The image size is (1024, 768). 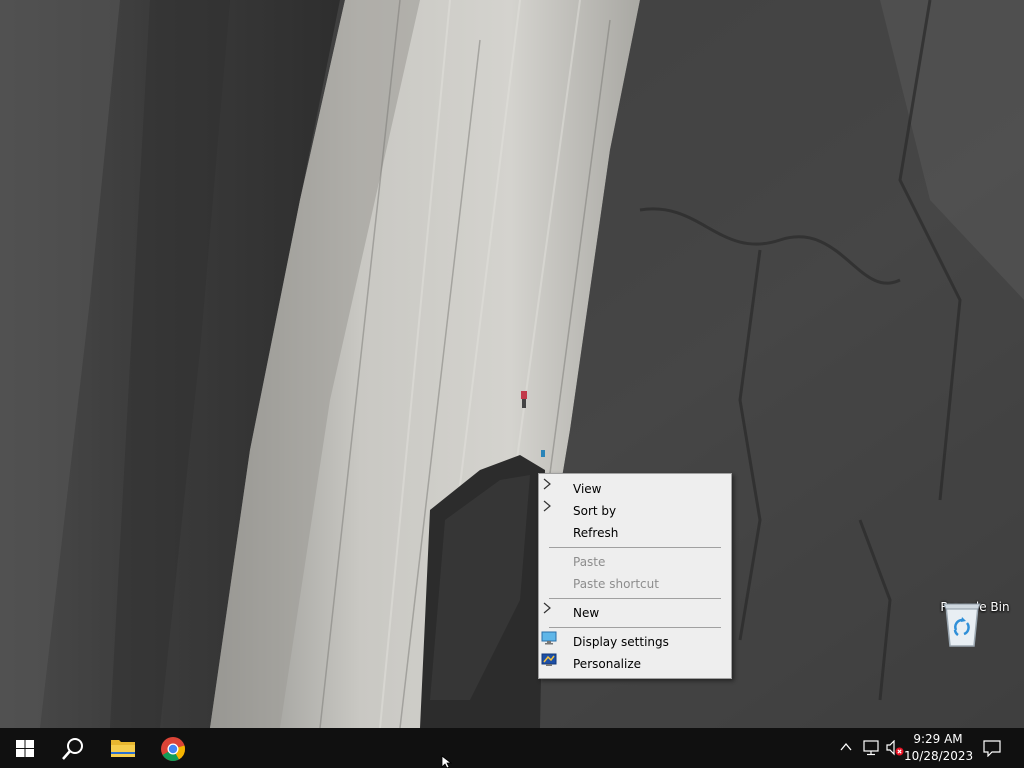 I want to click on desktop-icon-recycle-bin: Recycle Bin, so click(x=975, y=623).